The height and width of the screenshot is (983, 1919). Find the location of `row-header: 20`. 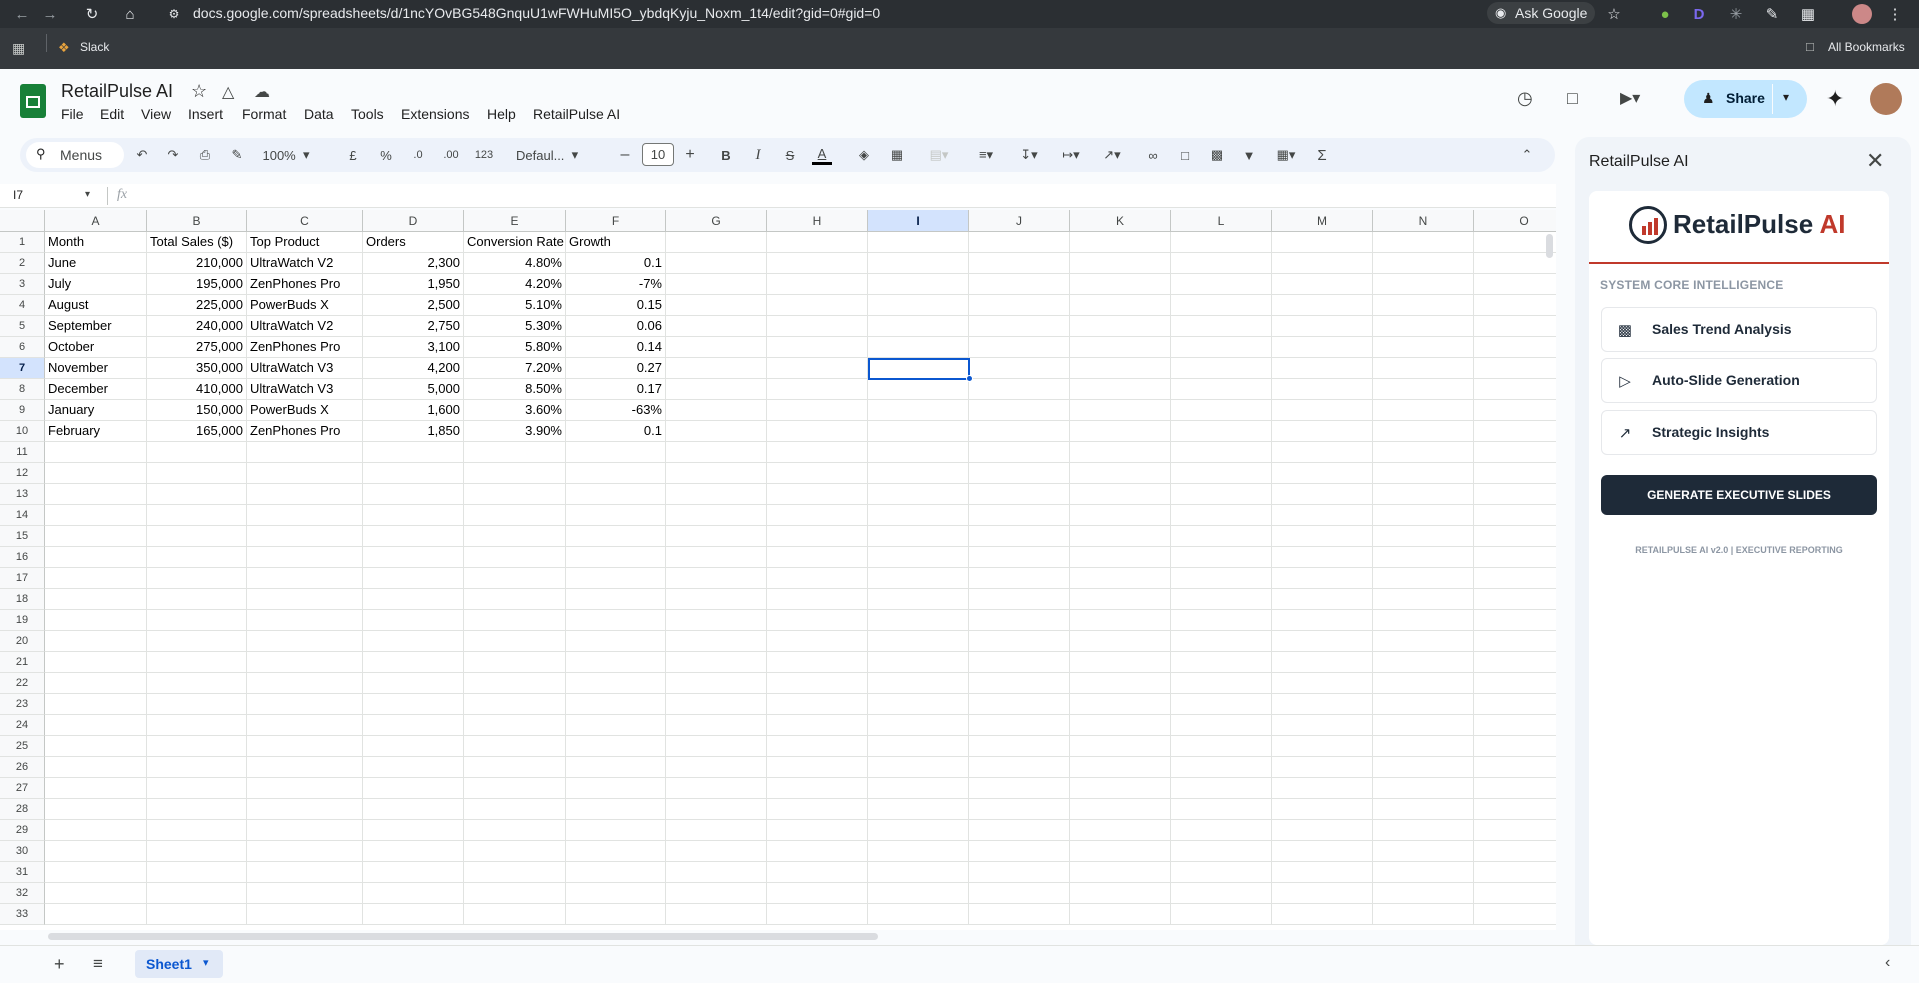

row-header: 20 is located at coordinates (22, 641).